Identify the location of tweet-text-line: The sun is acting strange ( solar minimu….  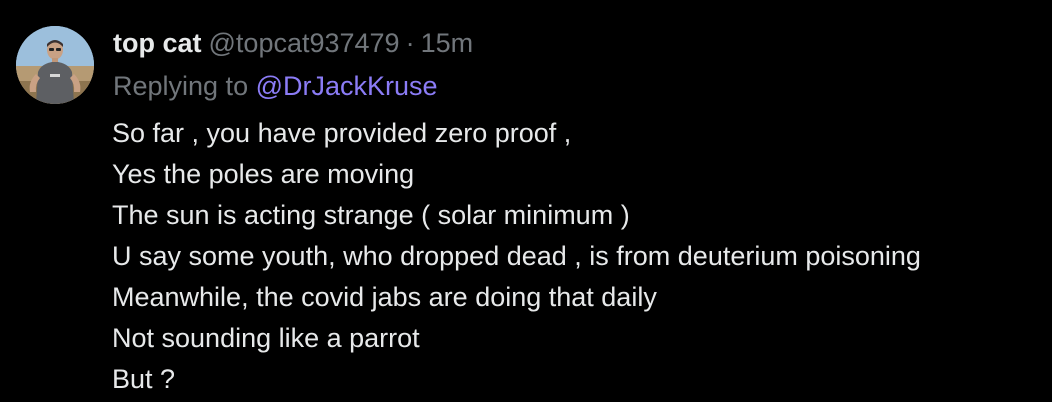
(371, 215).